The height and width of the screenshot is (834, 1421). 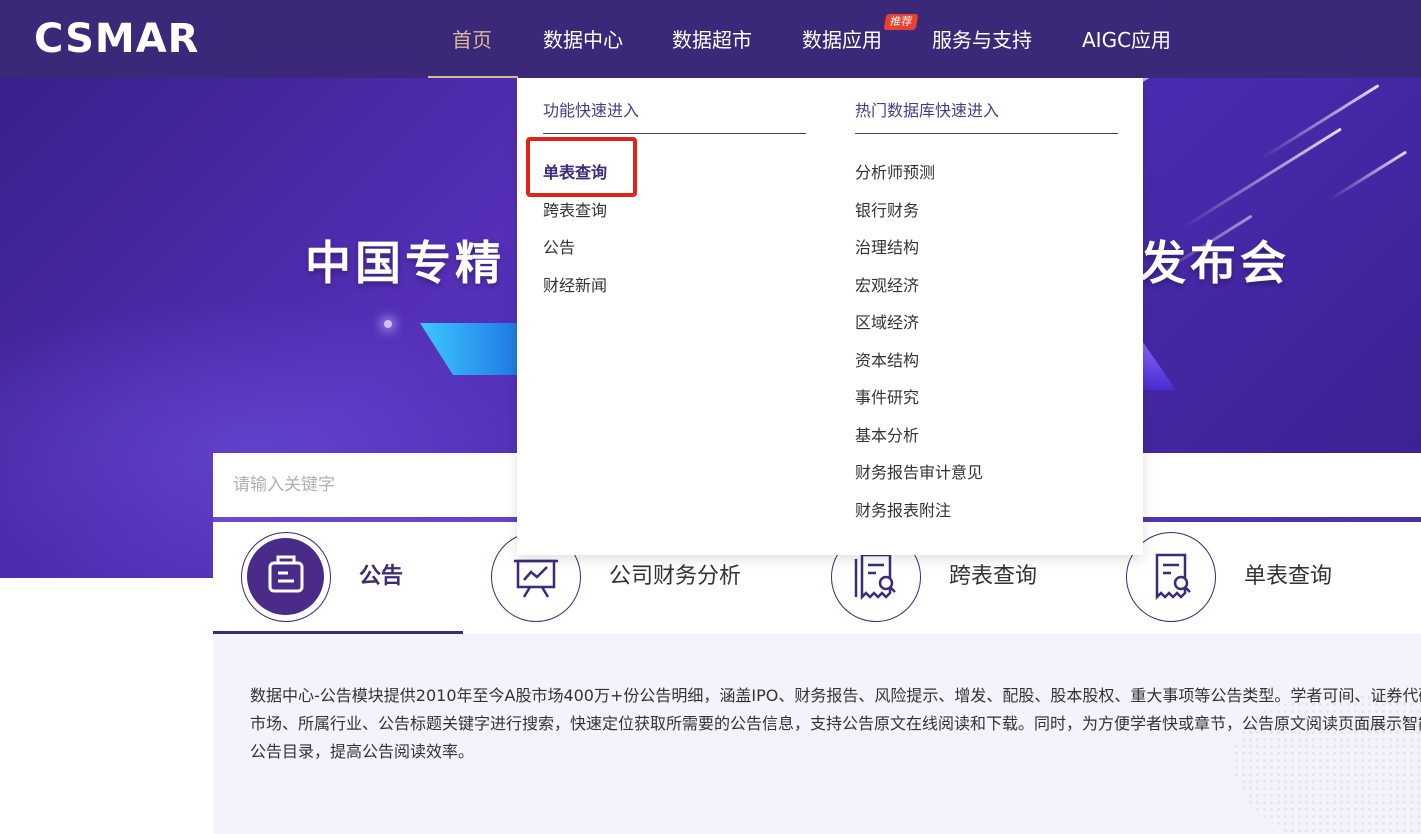 I want to click on tab-label: 跨表查询, so click(x=993, y=576).